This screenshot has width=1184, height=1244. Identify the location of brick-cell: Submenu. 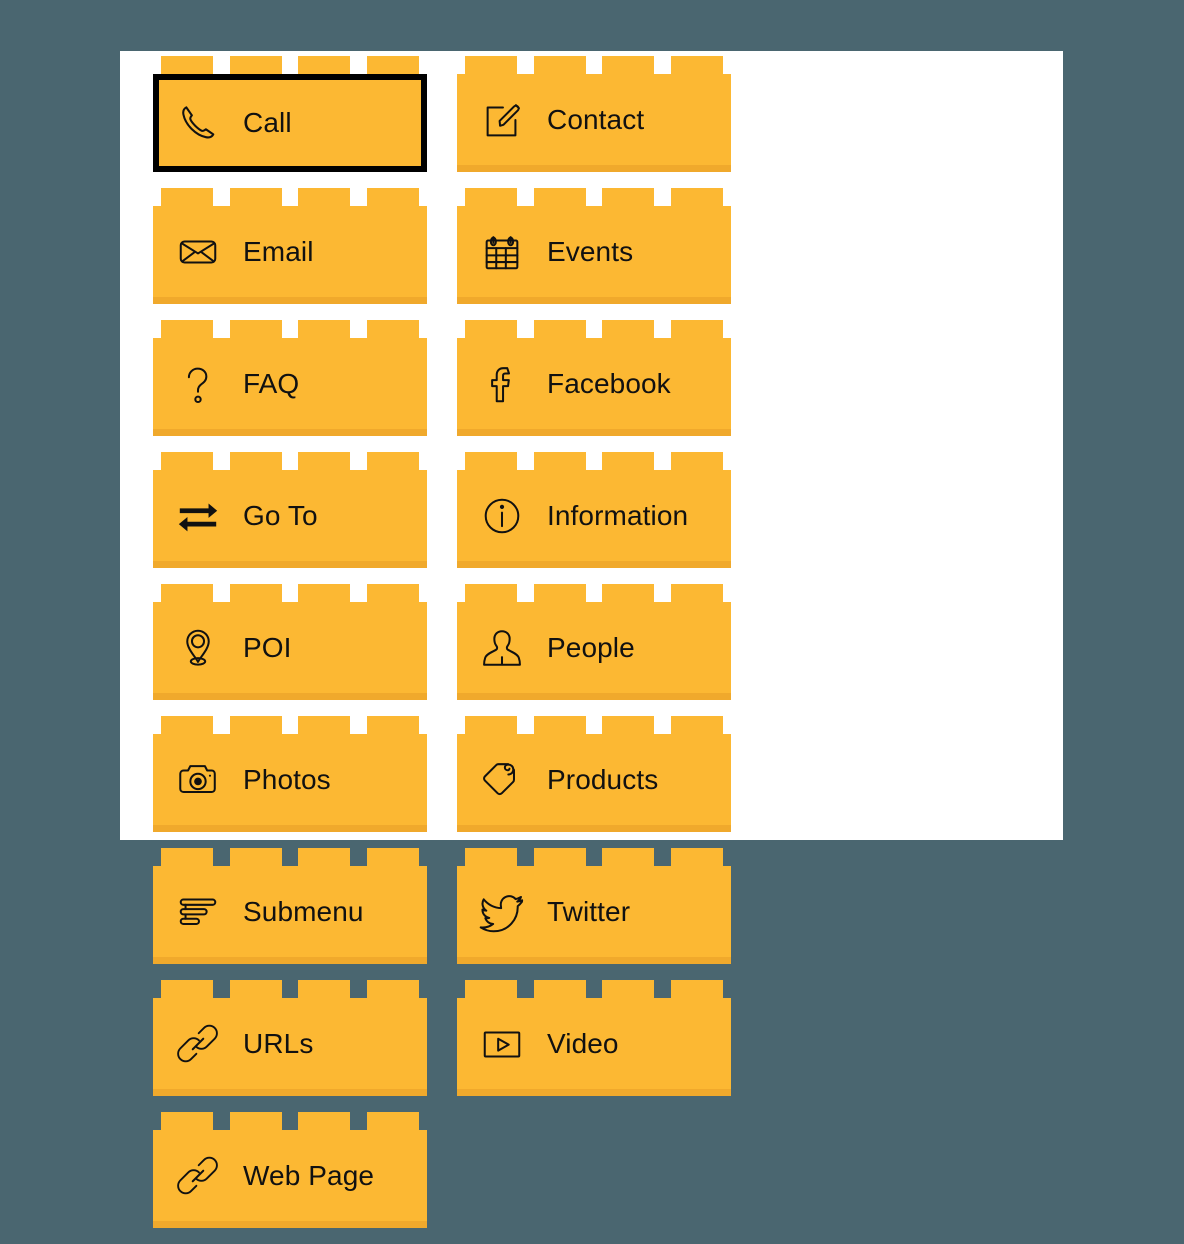
(305, 914).